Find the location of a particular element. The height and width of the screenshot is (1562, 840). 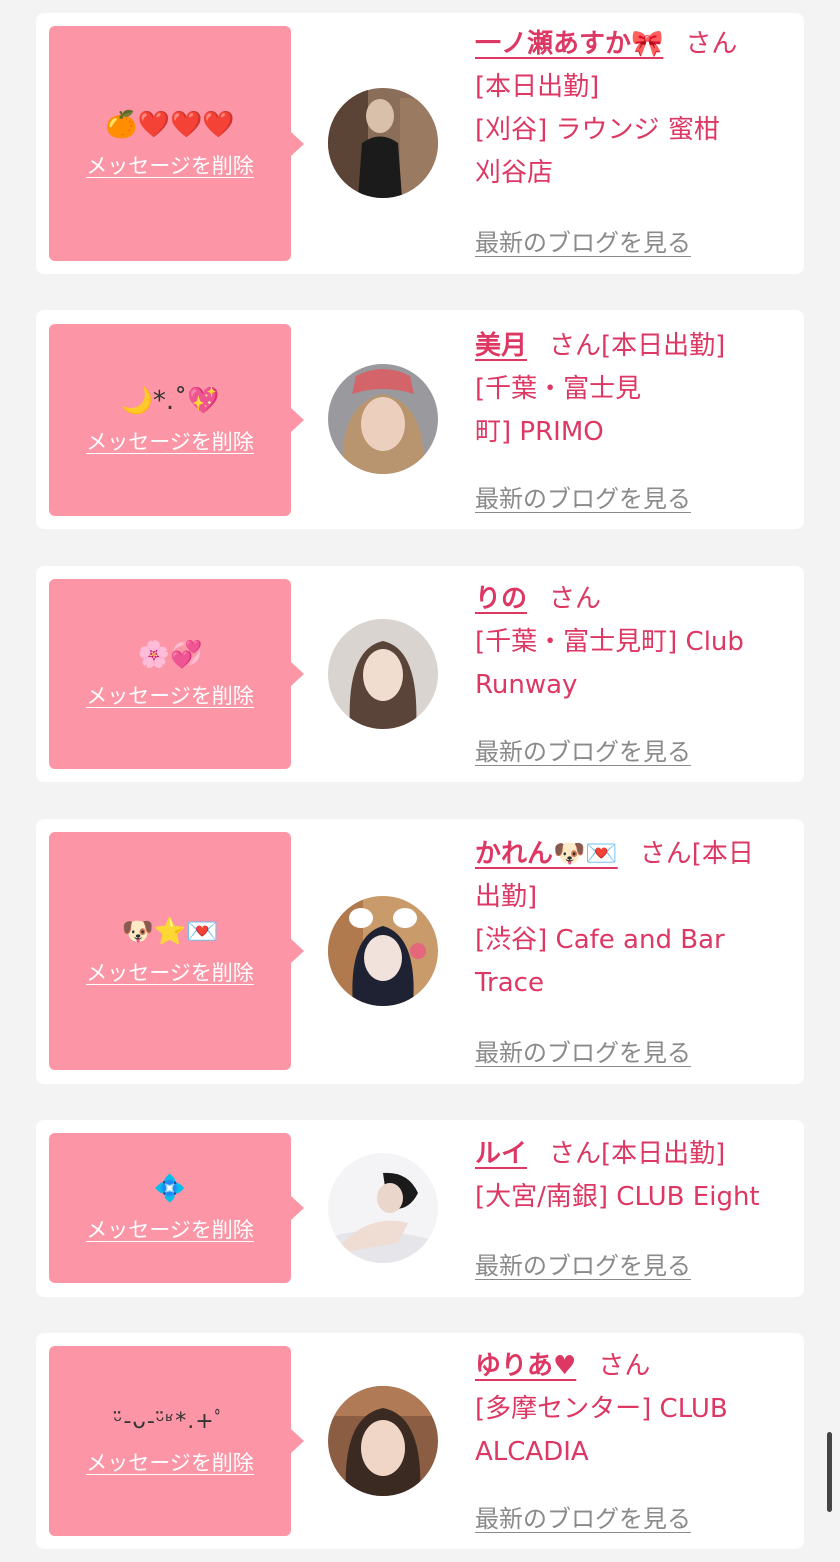

cast-info: ゆりあ♥ さん [多摩センター] CLUB ALCADIA is located at coordinates (635, 1409).